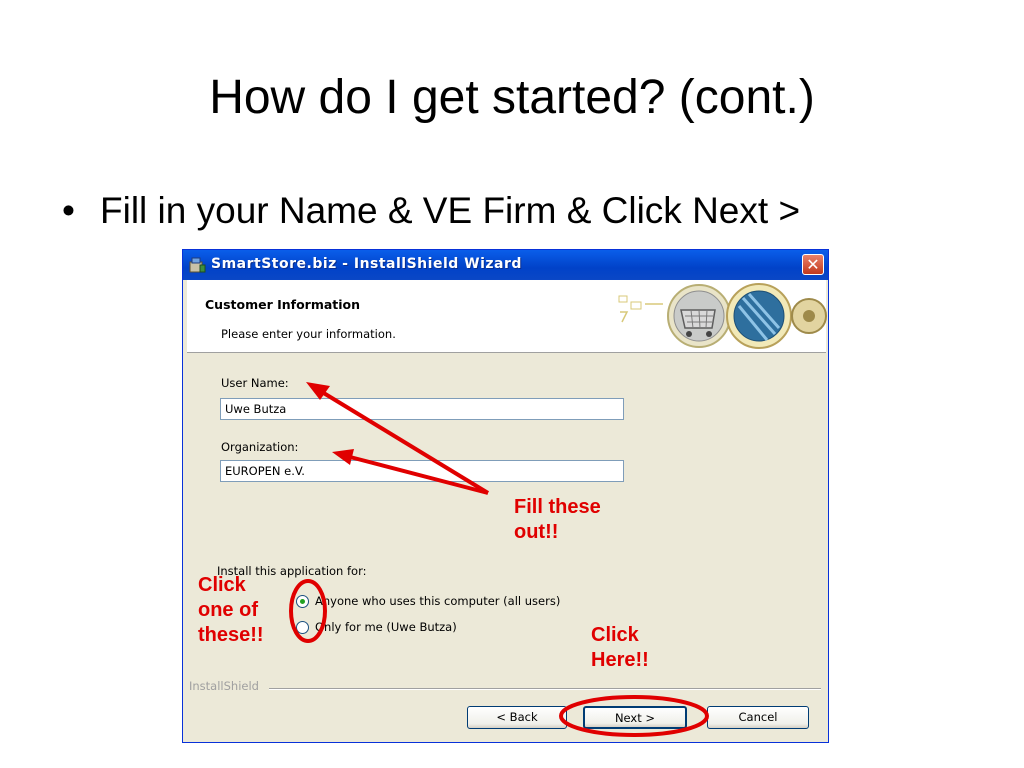 This screenshot has width=1024, height=768. What do you see at coordinates (422, 471) in the screenshot?
I see `organization-field: EUROPEN e.V.` at bounding box center [422, 471].